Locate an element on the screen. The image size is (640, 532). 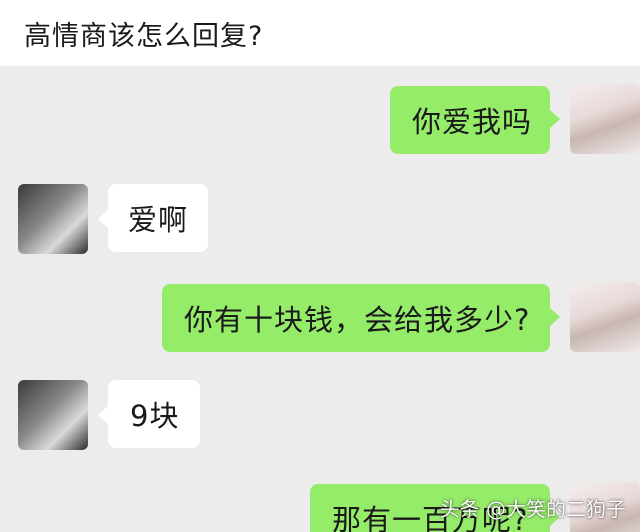
watermark: 头条 @大笑的二狗子 is located at coordinates (532, 509).